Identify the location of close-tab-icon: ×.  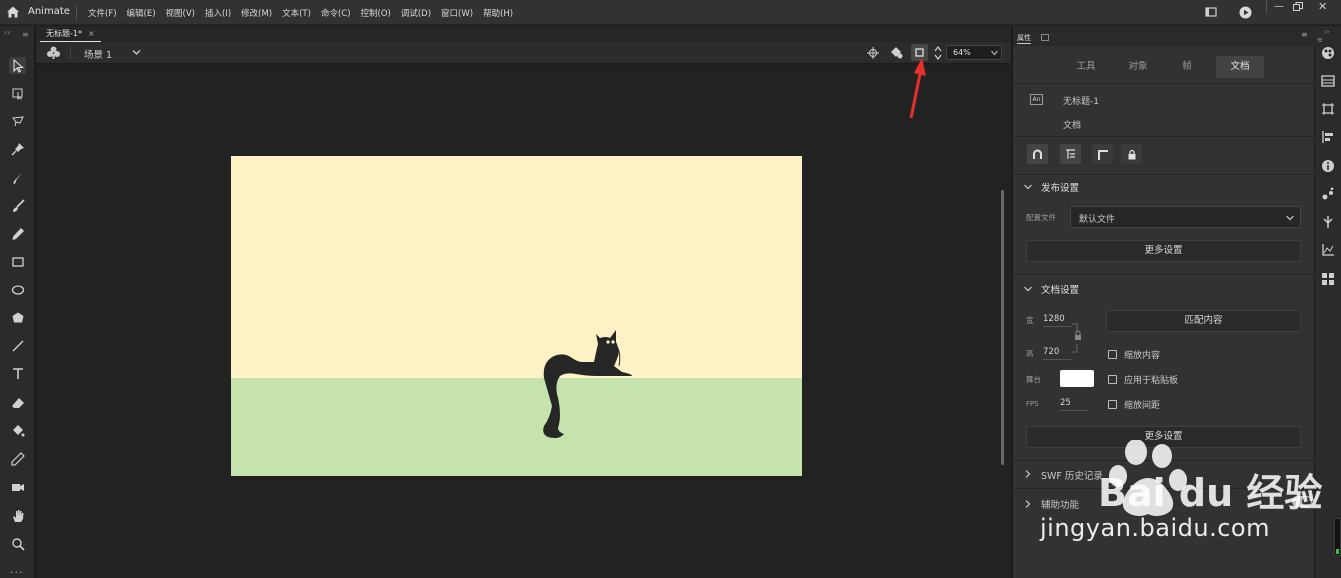
(91, 33).